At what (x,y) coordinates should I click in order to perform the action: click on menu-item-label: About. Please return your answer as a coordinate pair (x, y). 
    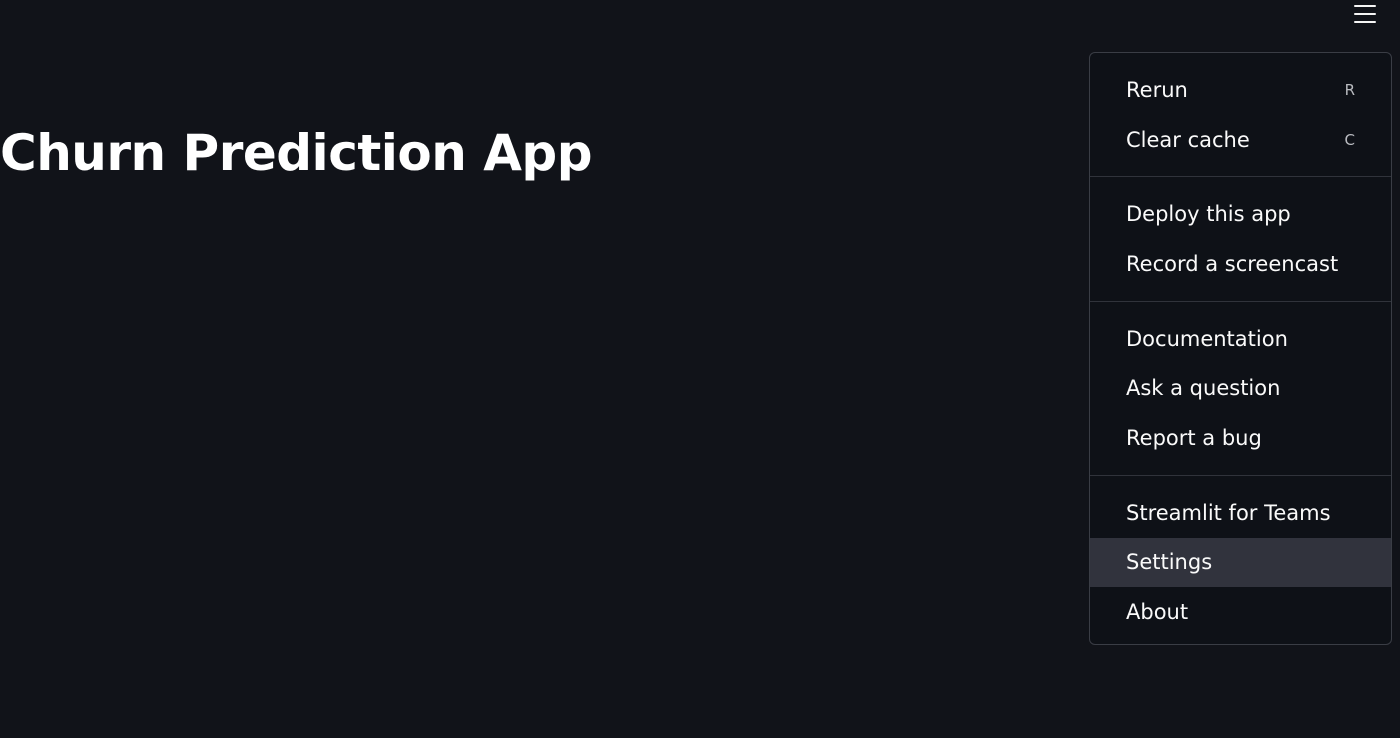
    Looking at the image, I should click on (1157, 612).